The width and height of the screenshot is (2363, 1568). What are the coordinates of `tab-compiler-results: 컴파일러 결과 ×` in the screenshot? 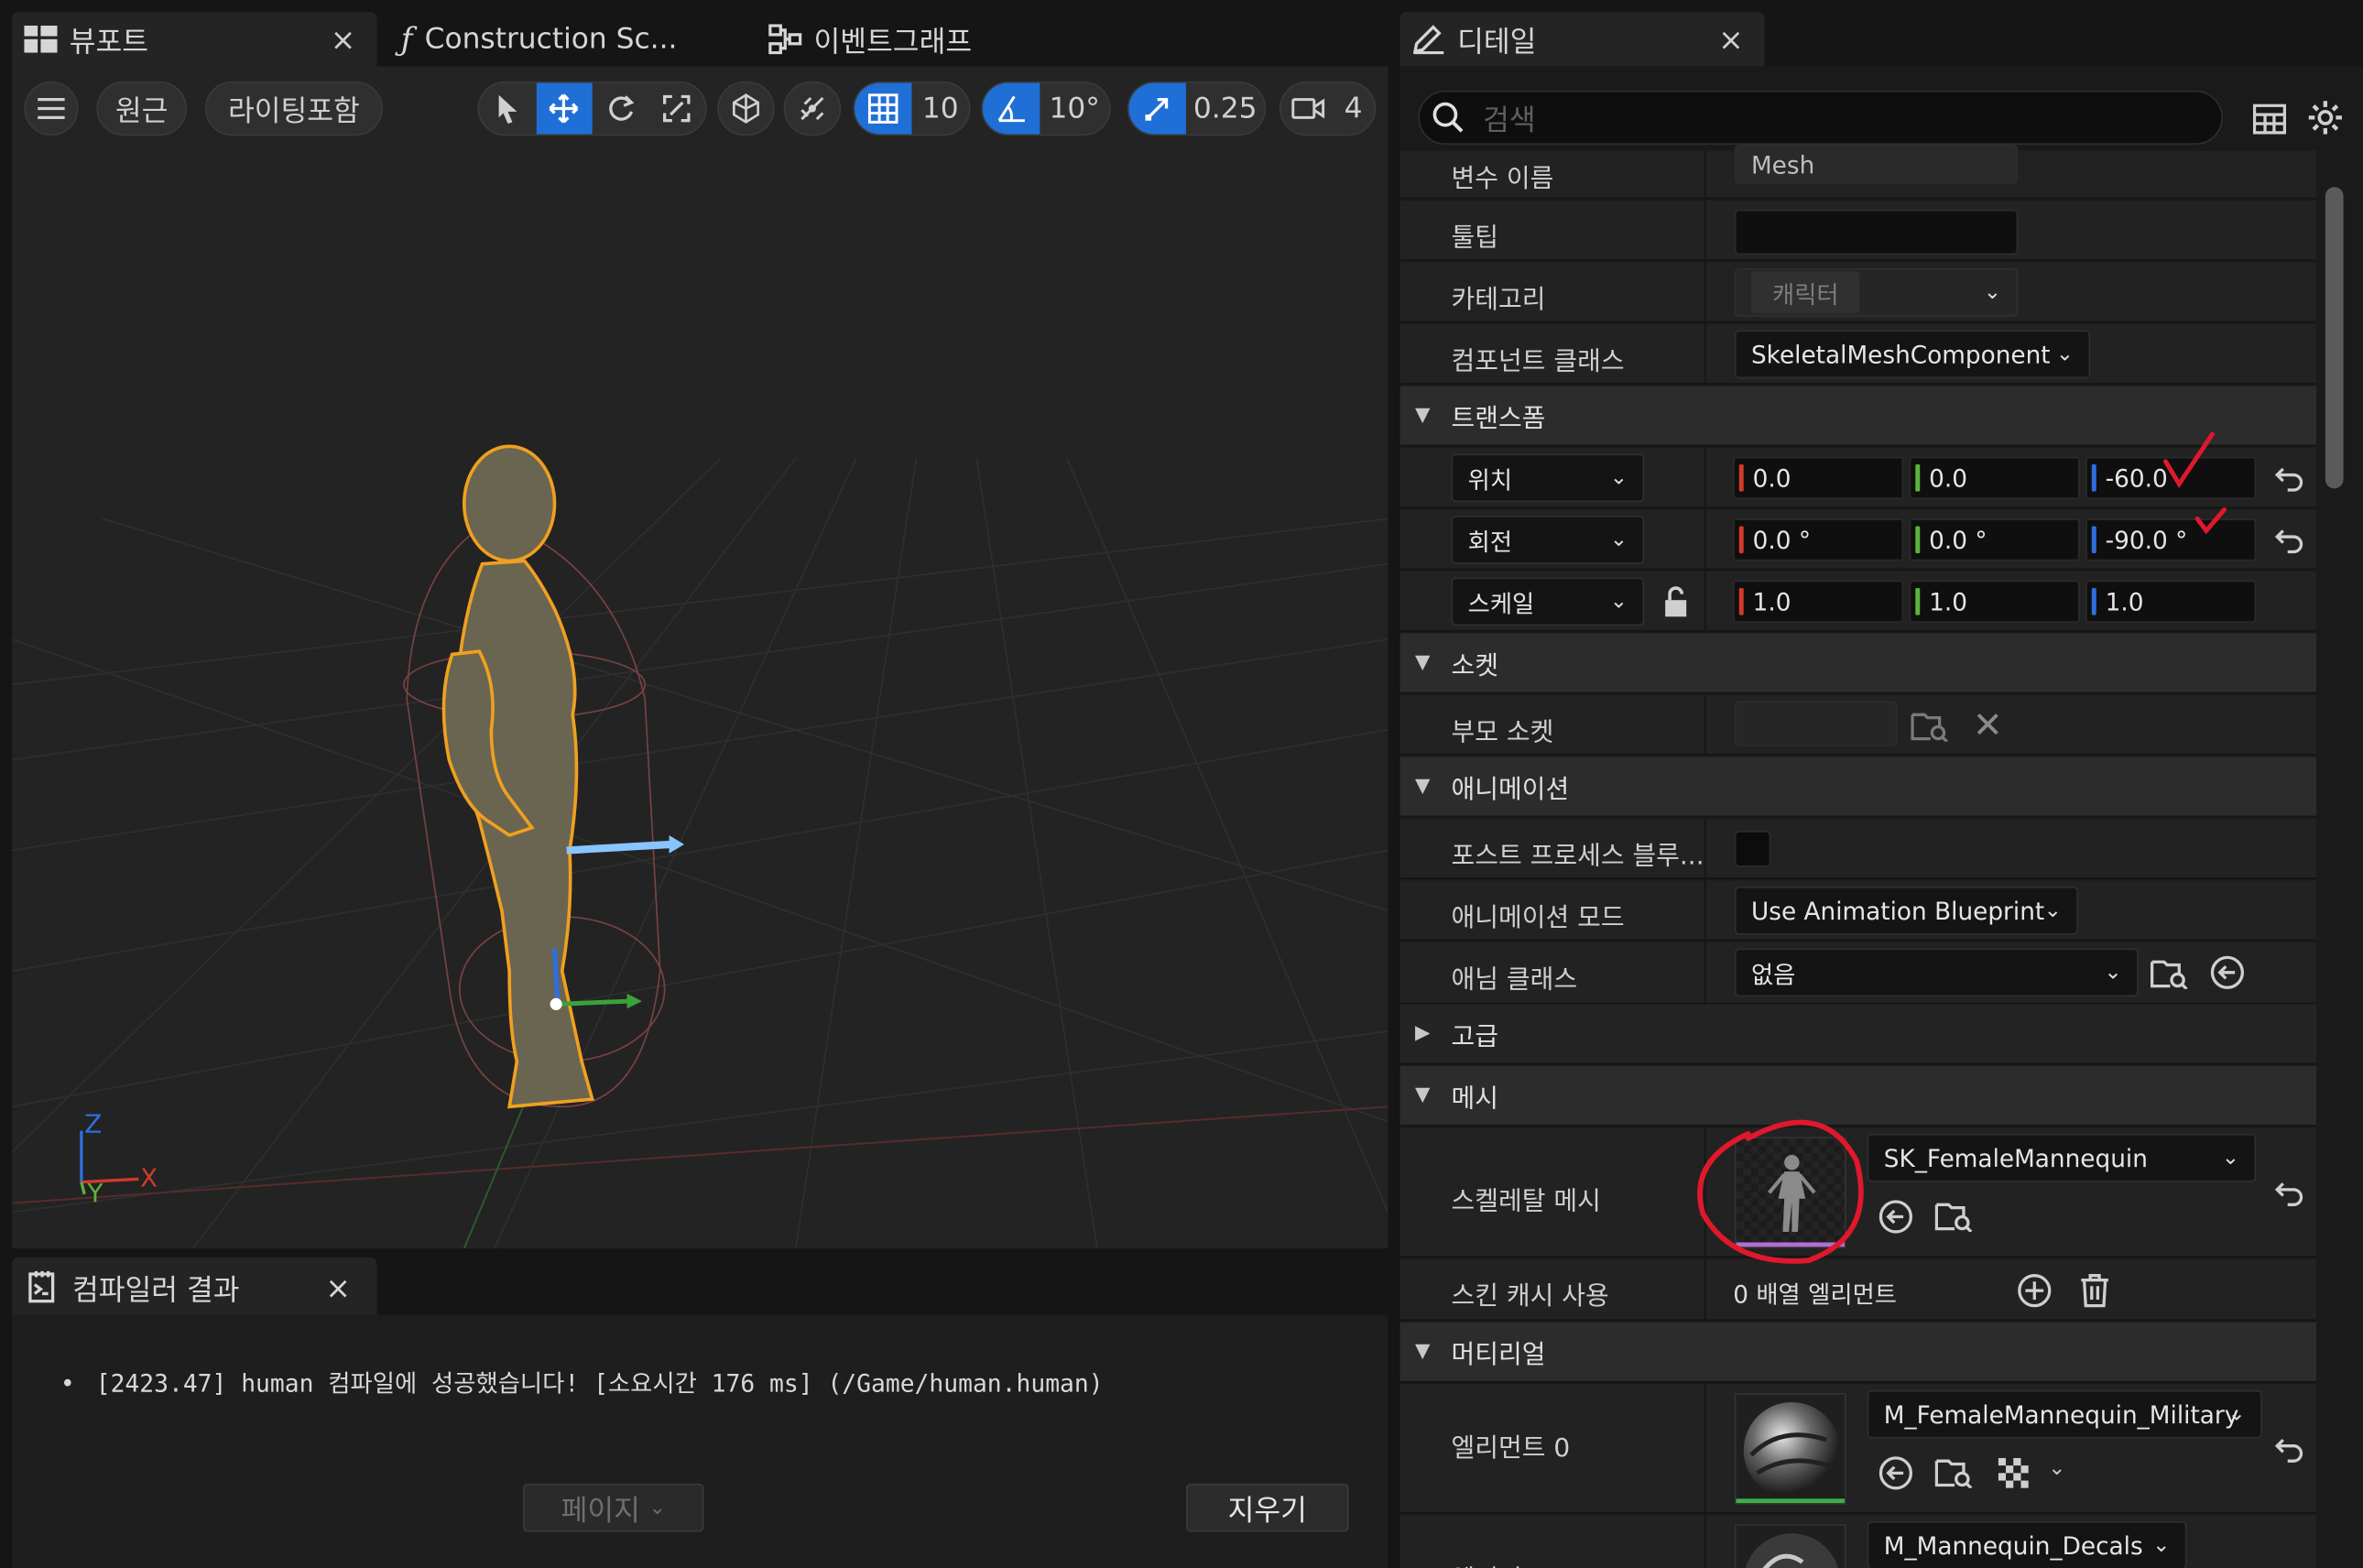 It's located at (195, 1287).